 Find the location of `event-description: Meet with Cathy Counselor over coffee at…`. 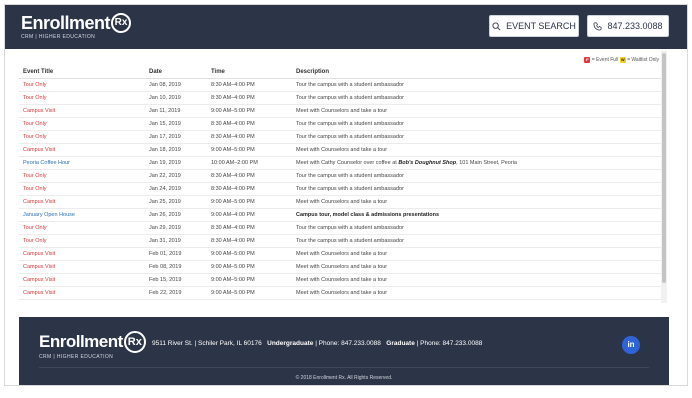

event-description: Meet with Cathy Counselor over coffee at… is located at coordinates (476, 163).